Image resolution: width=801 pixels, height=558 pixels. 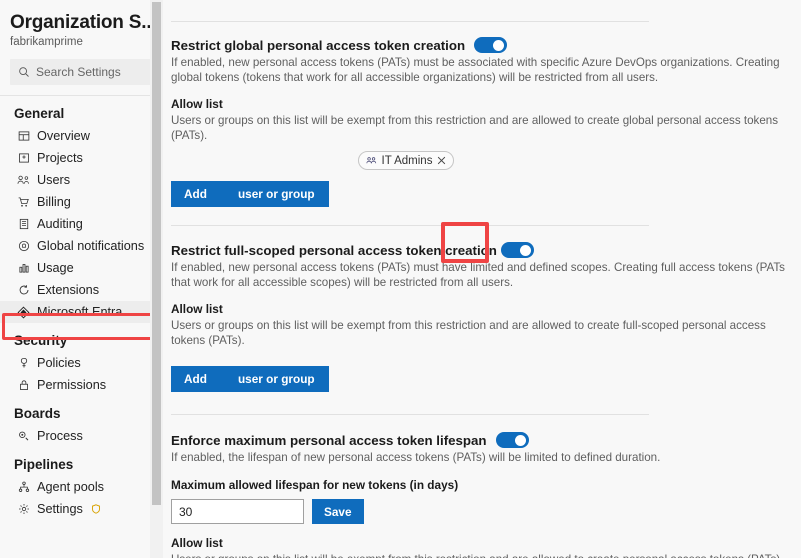 I want to click on sidebar-item-label: Agent pools, so click(x=71, y=487).